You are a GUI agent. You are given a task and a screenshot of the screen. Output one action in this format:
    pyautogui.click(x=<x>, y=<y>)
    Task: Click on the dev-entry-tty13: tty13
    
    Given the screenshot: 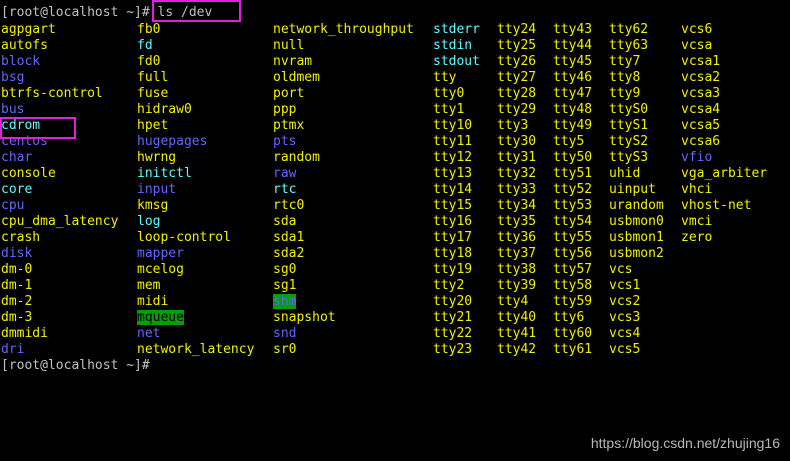 What is the action you would take?
    pyautogui.click(x=453, y=173)
    